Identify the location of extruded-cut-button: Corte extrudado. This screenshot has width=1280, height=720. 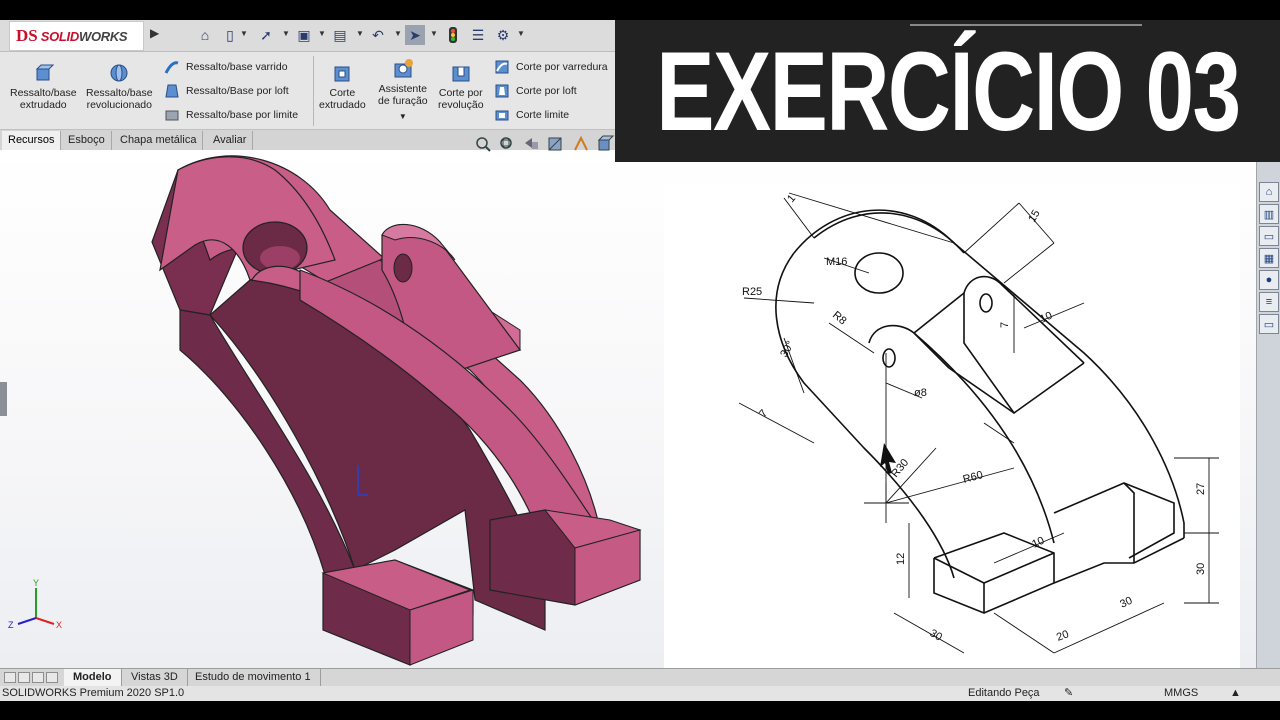
(342, 86).